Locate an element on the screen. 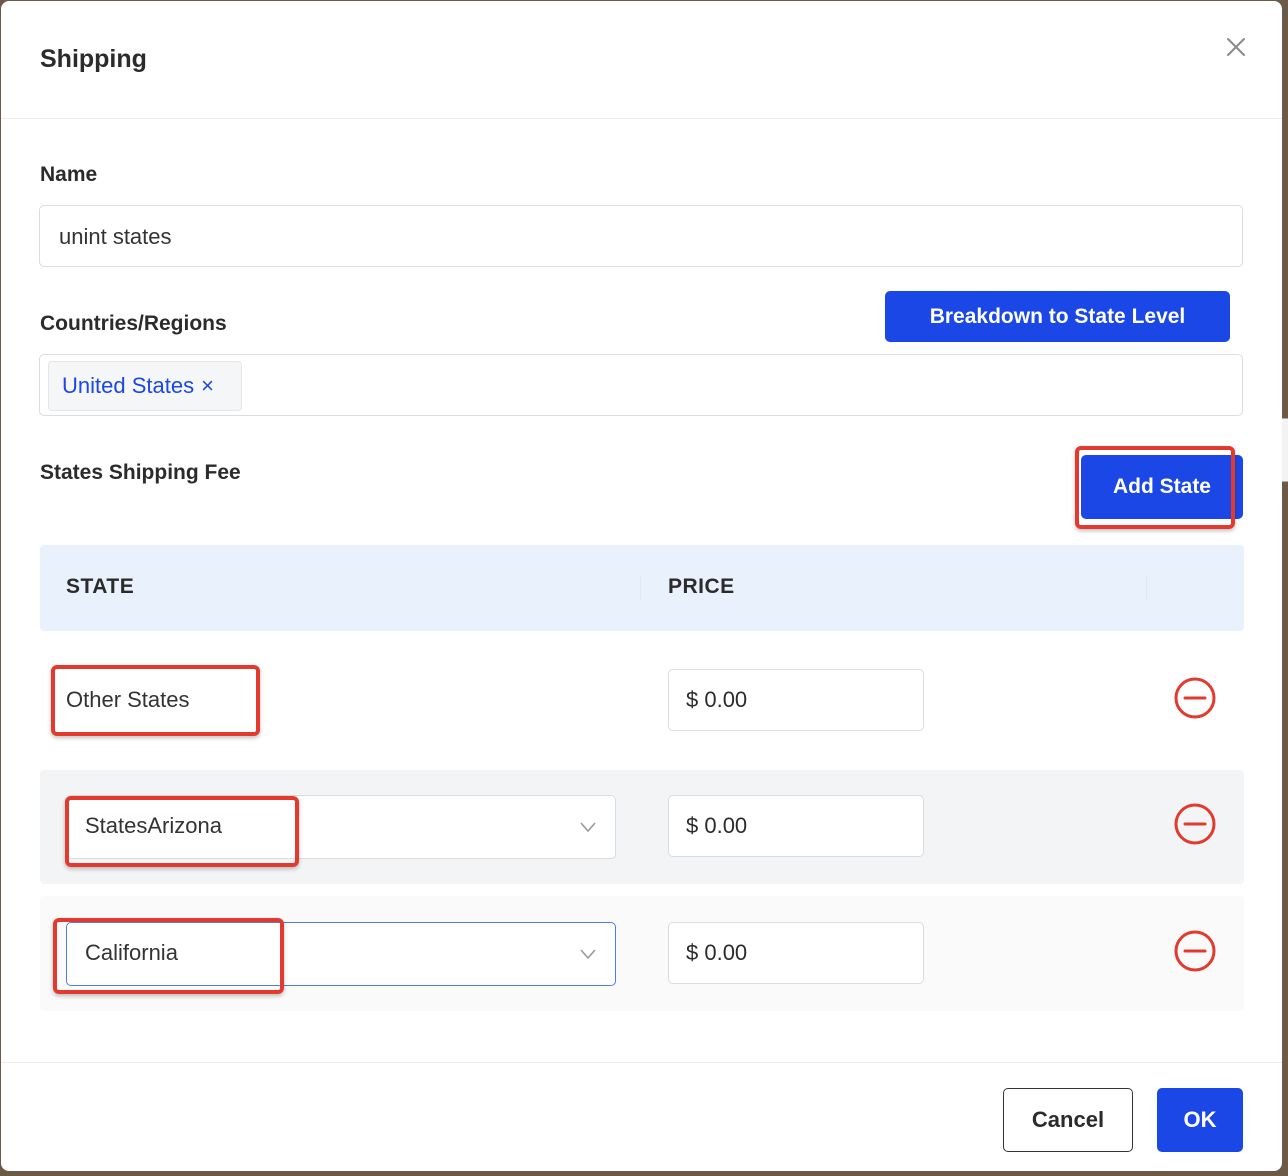 The image size is (1288, 1176). tag-remove-icon: × is located at coordinates (207, 386).